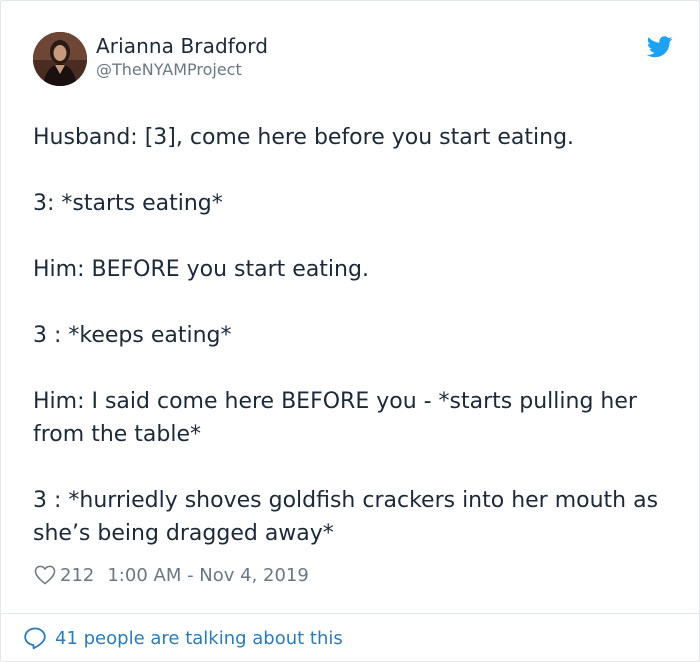 This screenshot has width=700, height=662. What do you see at coordinates (182, 46) in the screenshot?
I see `author-name: Arianna Bradford` at bounding box center [182, 46].